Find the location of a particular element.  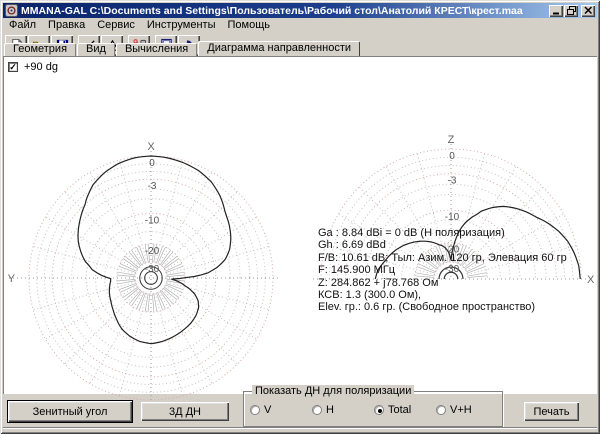

footer-divider is located at coordinates (300, 428).